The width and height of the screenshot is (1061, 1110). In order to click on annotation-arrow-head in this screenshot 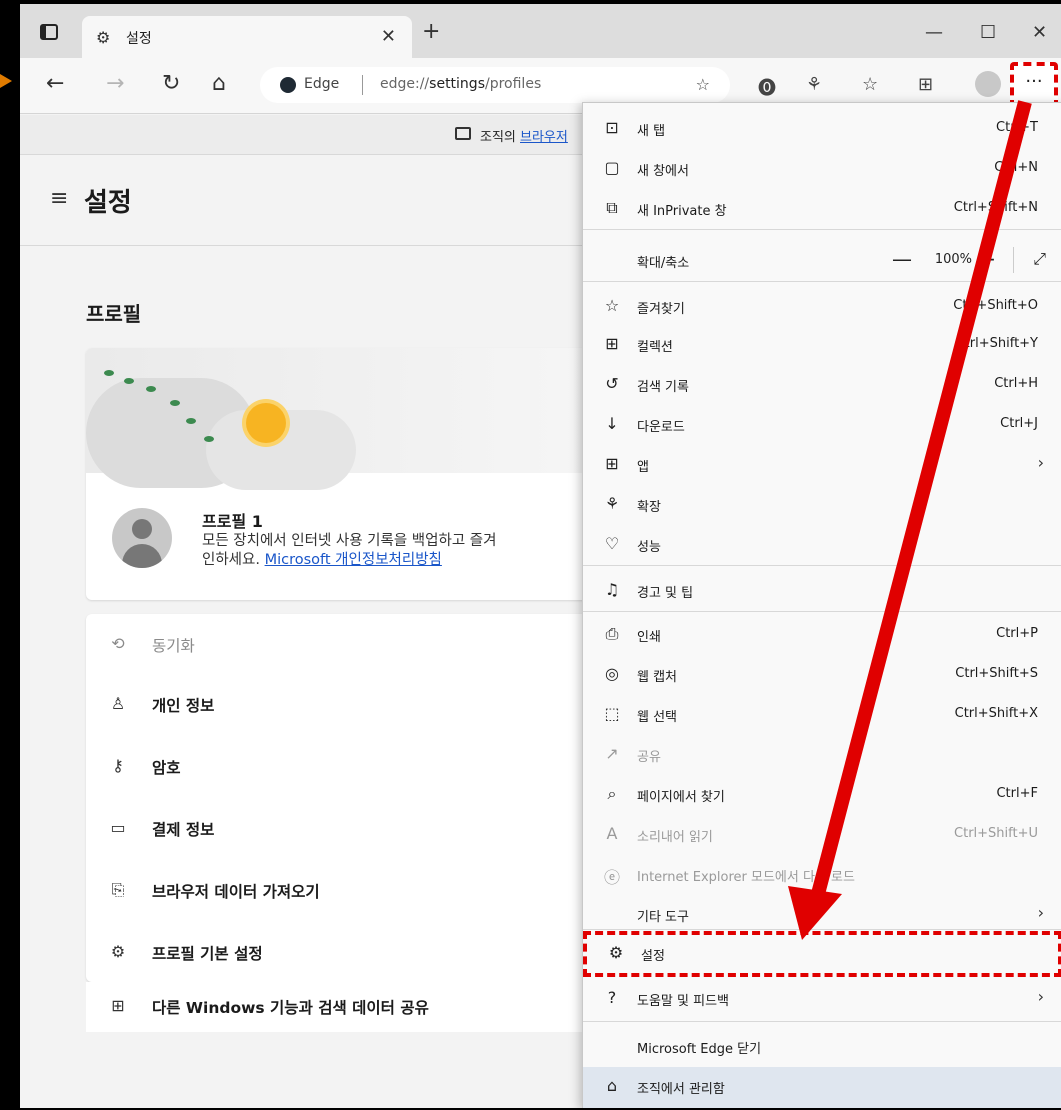, I will do `click(815, 913)`.